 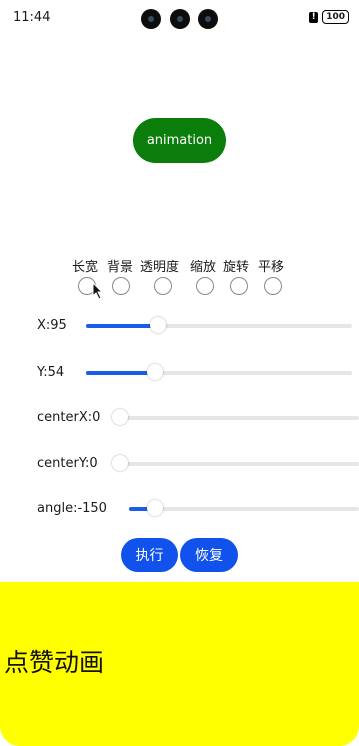 I want to click on option-label-translate: 平移, so click(x=271, y=267).